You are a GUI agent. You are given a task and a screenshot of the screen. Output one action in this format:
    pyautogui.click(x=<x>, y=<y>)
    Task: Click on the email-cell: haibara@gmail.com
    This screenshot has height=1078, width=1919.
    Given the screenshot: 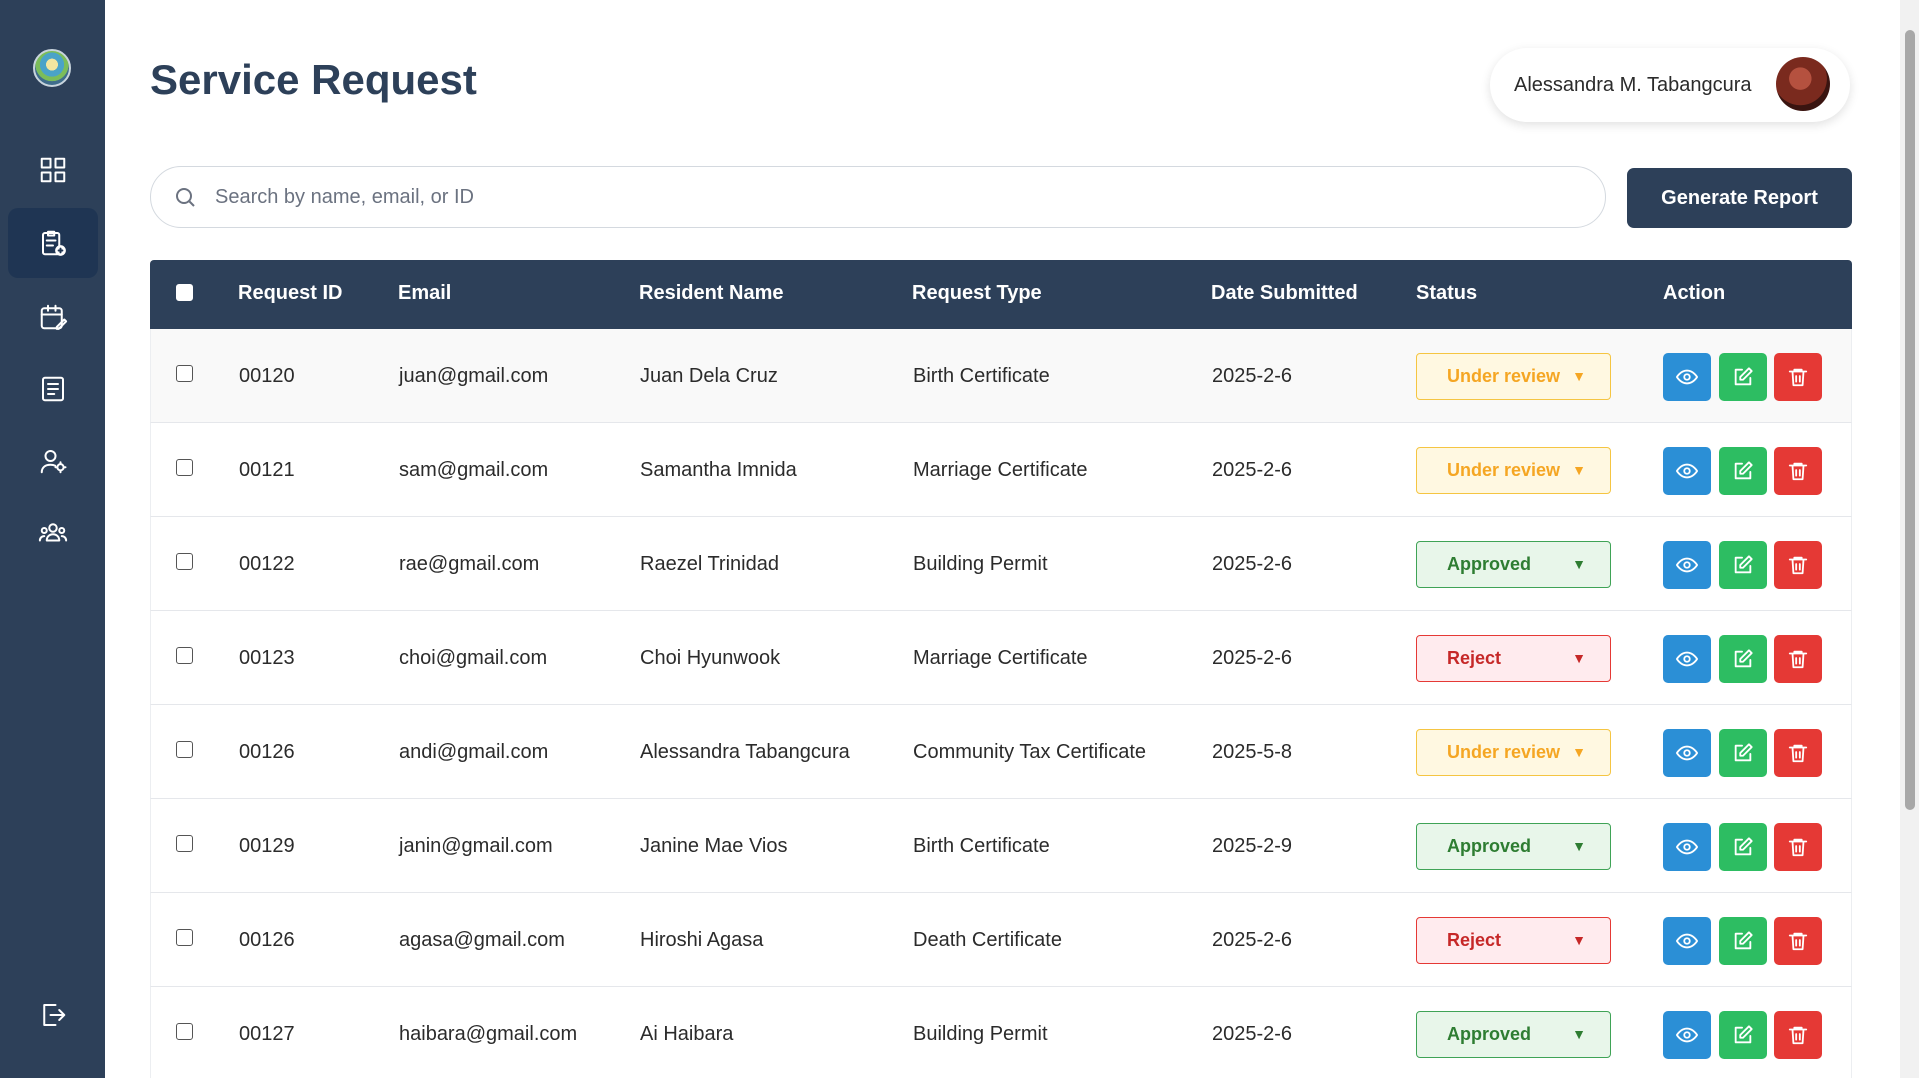 What is the action you would take?
    pyautogui.click(x=488, y=1034)
    